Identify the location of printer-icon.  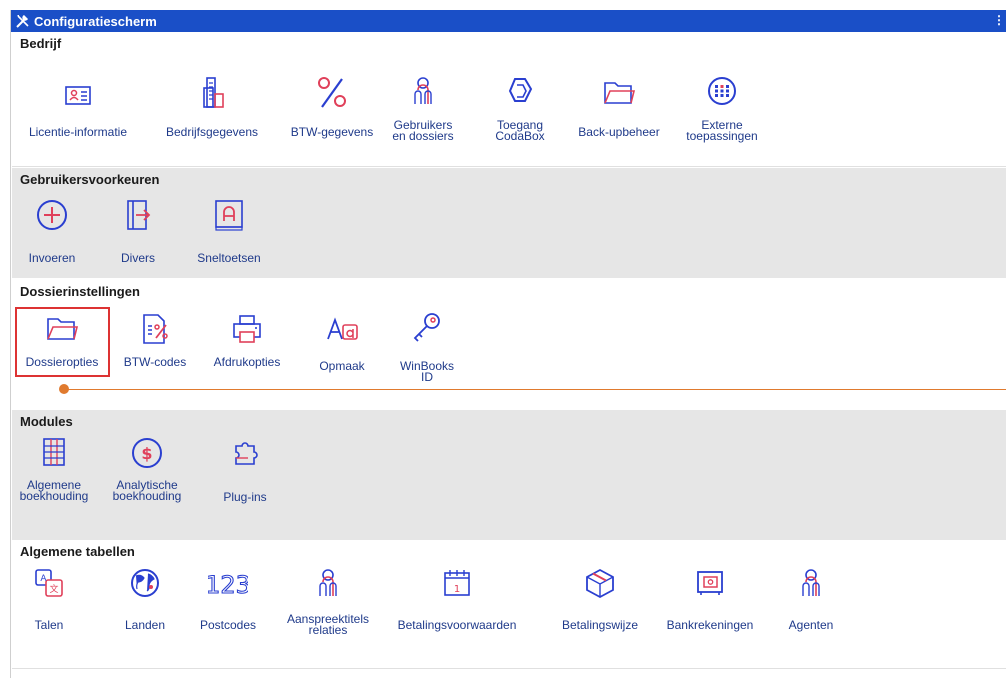
(247, 329).